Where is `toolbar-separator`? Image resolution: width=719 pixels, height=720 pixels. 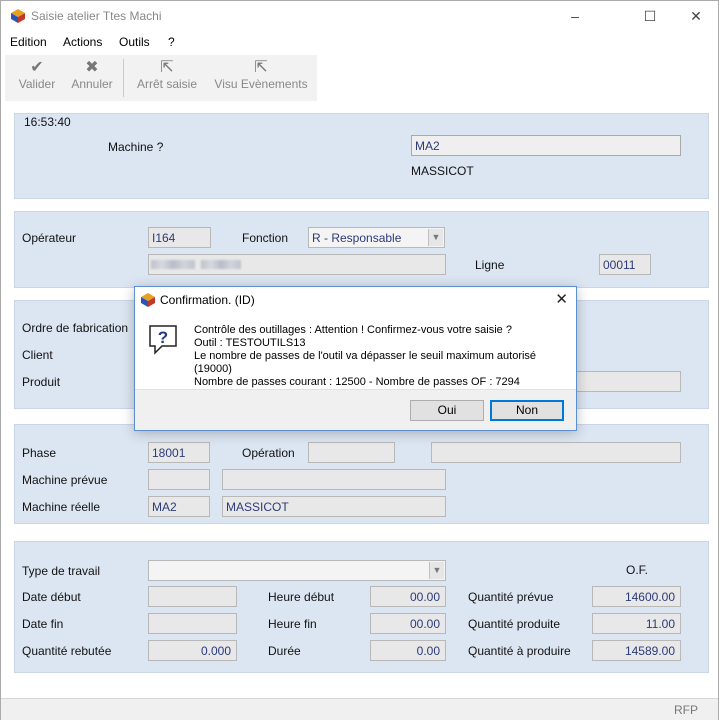 toolbar-separator is located at coordinates (123, 78).